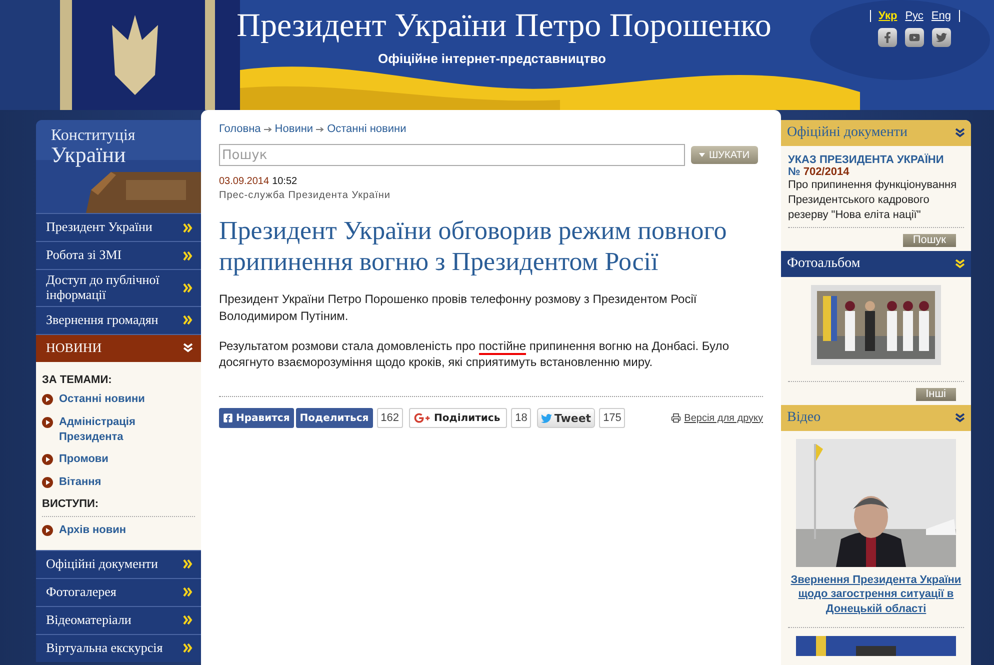 The width and height of the screenshot is (994, 665). What do you see at coordinates (452, 155) in the screenshot?
I see `search-field: Пошук` at bounding box center [452, 155].